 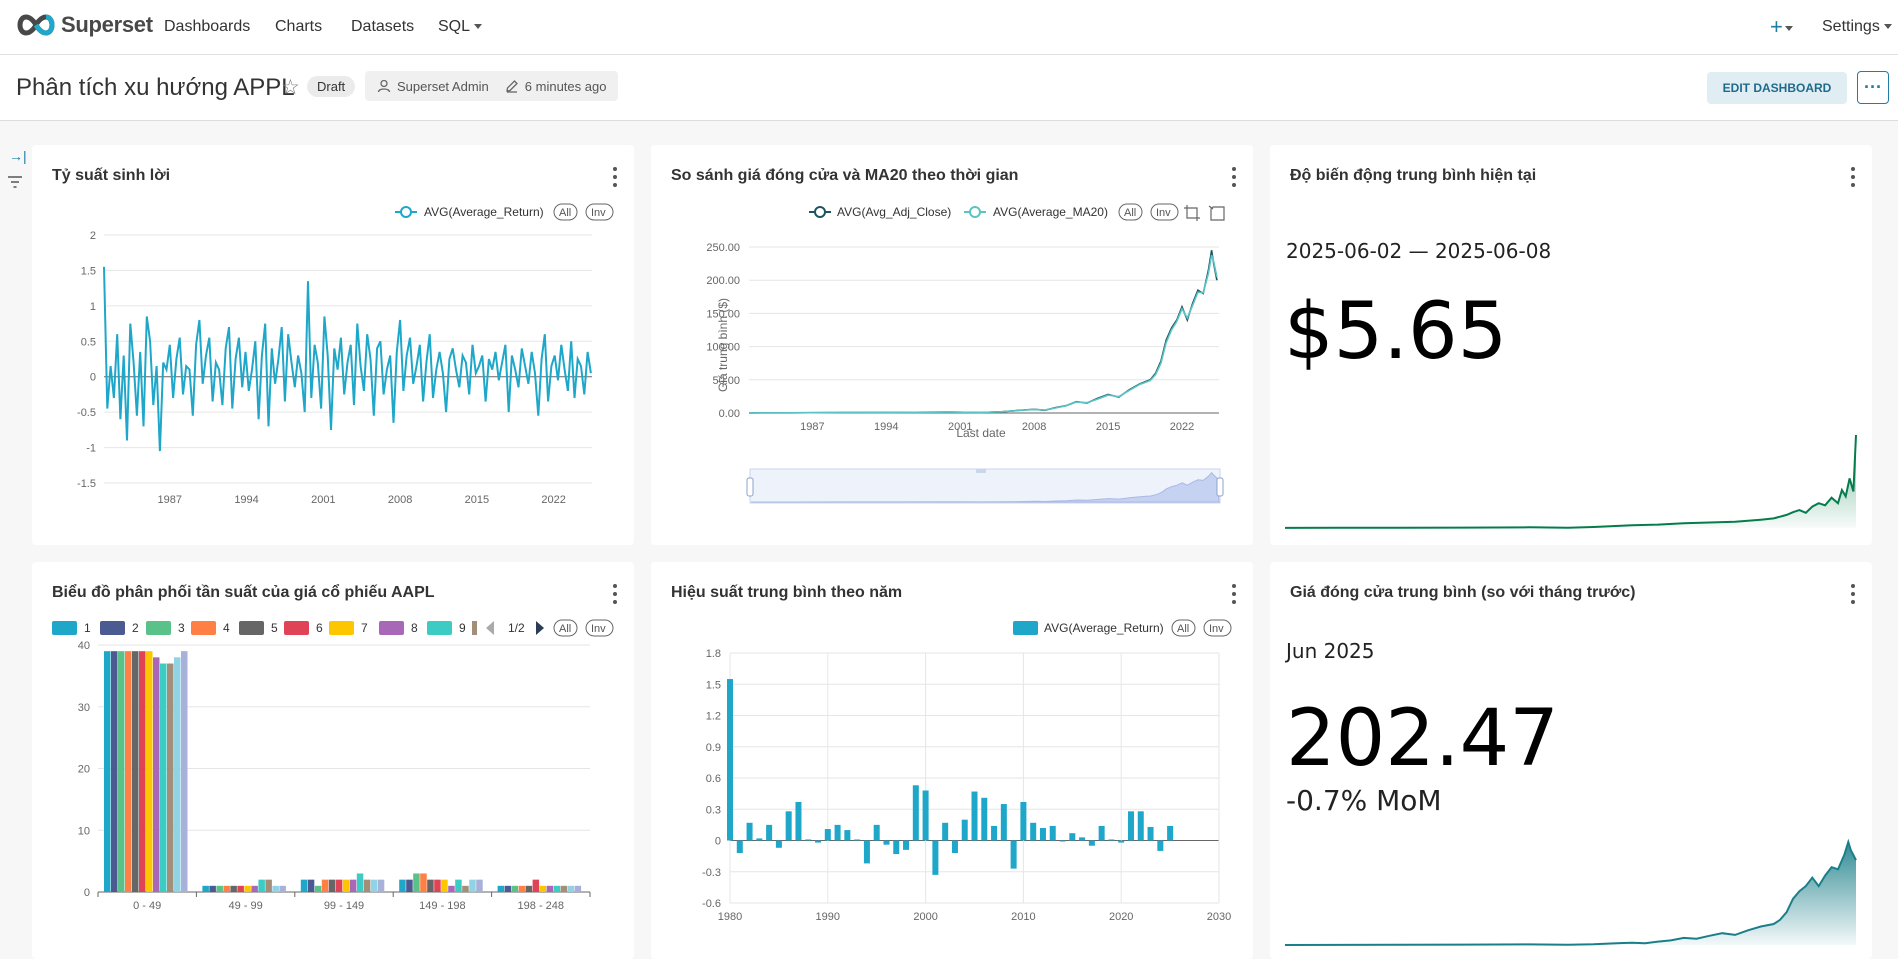 I want to click on brand-name: Superset, so click(x=107, y=24).